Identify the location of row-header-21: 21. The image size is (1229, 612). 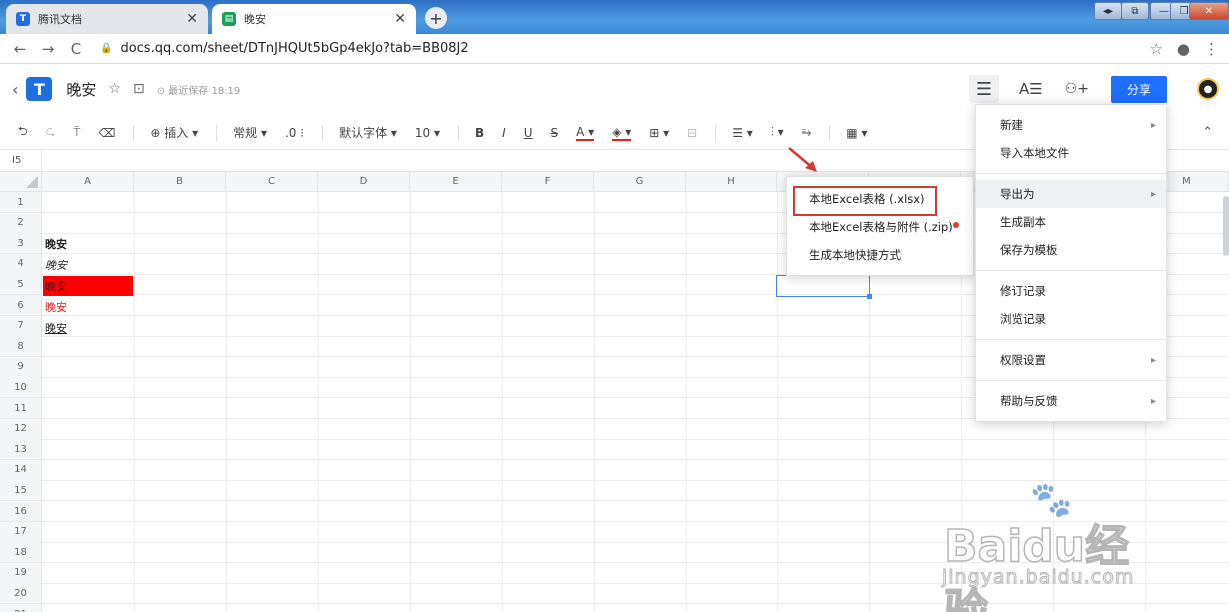
(21, 608).